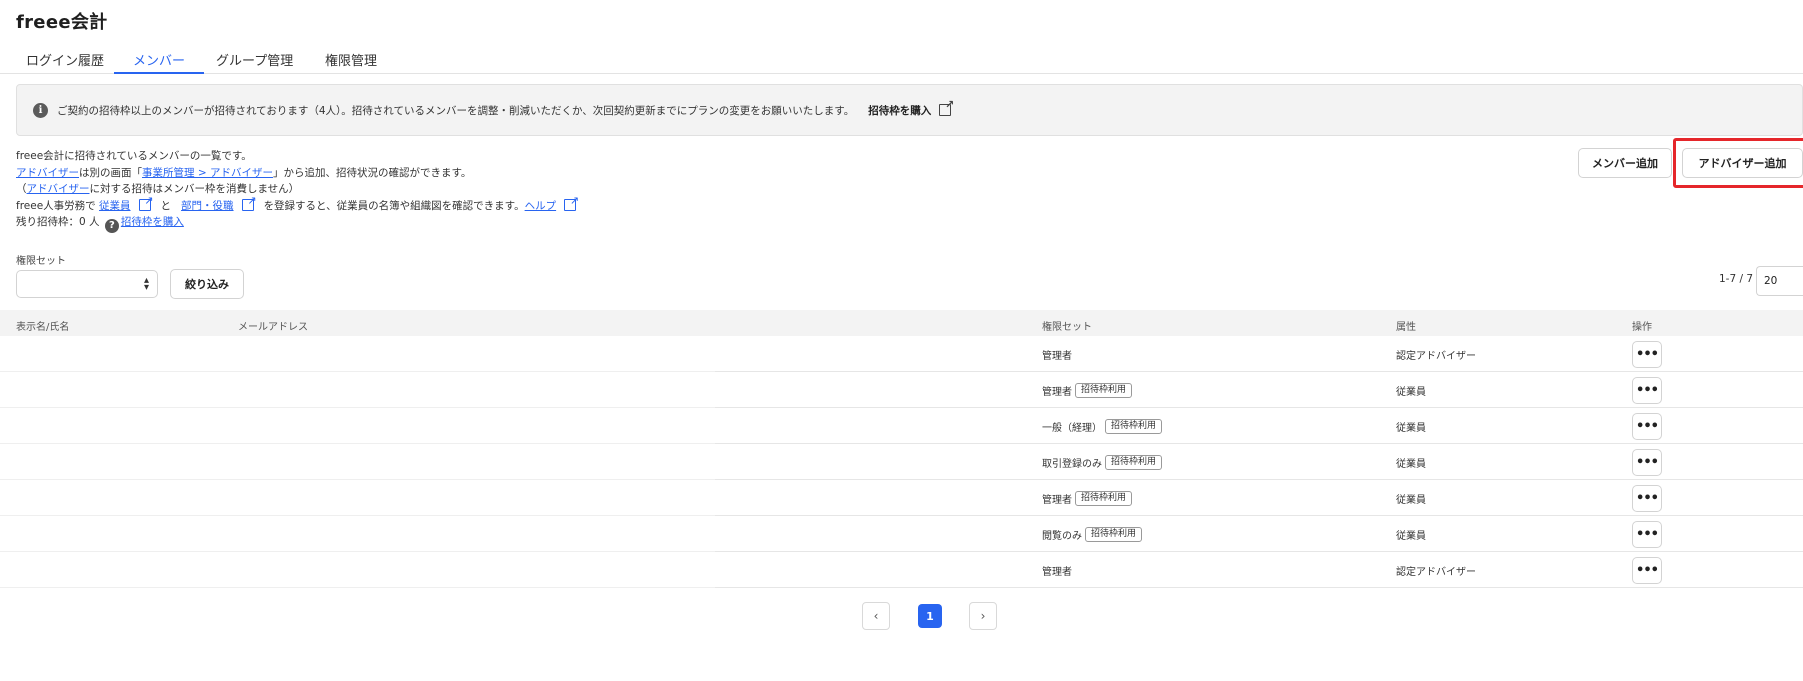  Describe the element at coordinates (1072, 464) in the screenshot. I see `role-text: 取引登録のみ` at that location.